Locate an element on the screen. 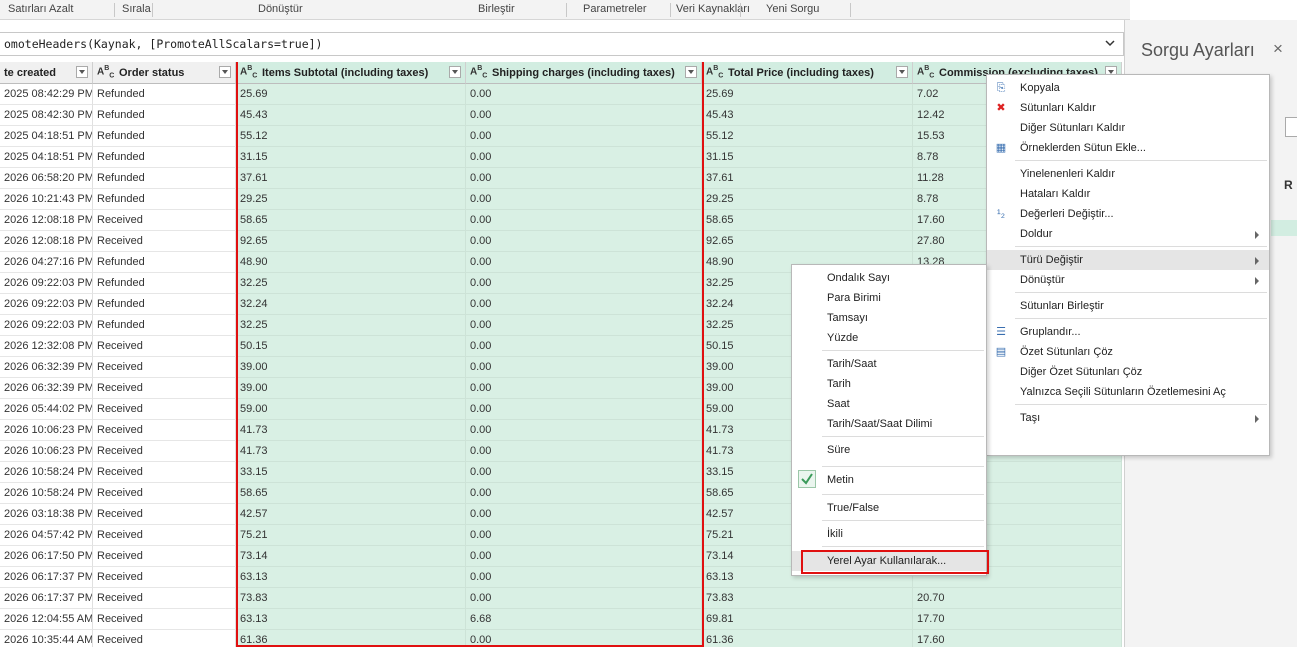 This screenshot has width=1297, height=647. cell-items-subtotal: 50.15 is located at coordinates (351, 346).